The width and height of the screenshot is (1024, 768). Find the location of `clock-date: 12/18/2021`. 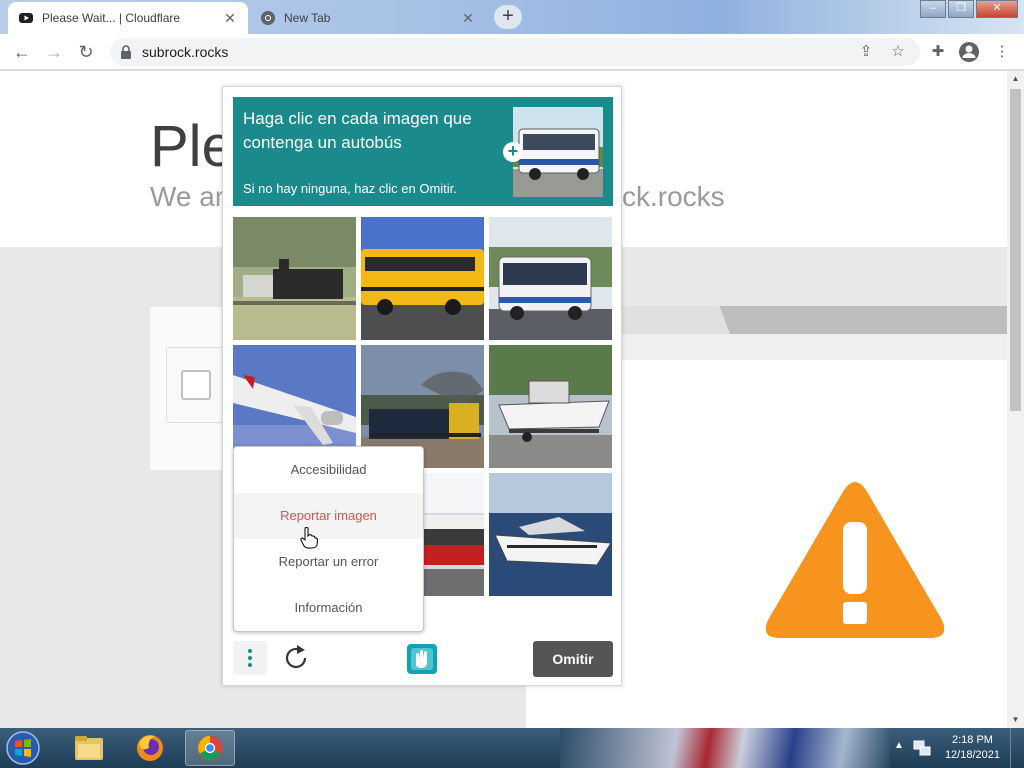

clock-date: 12/18/2021 is located at coordinates (972, 755).